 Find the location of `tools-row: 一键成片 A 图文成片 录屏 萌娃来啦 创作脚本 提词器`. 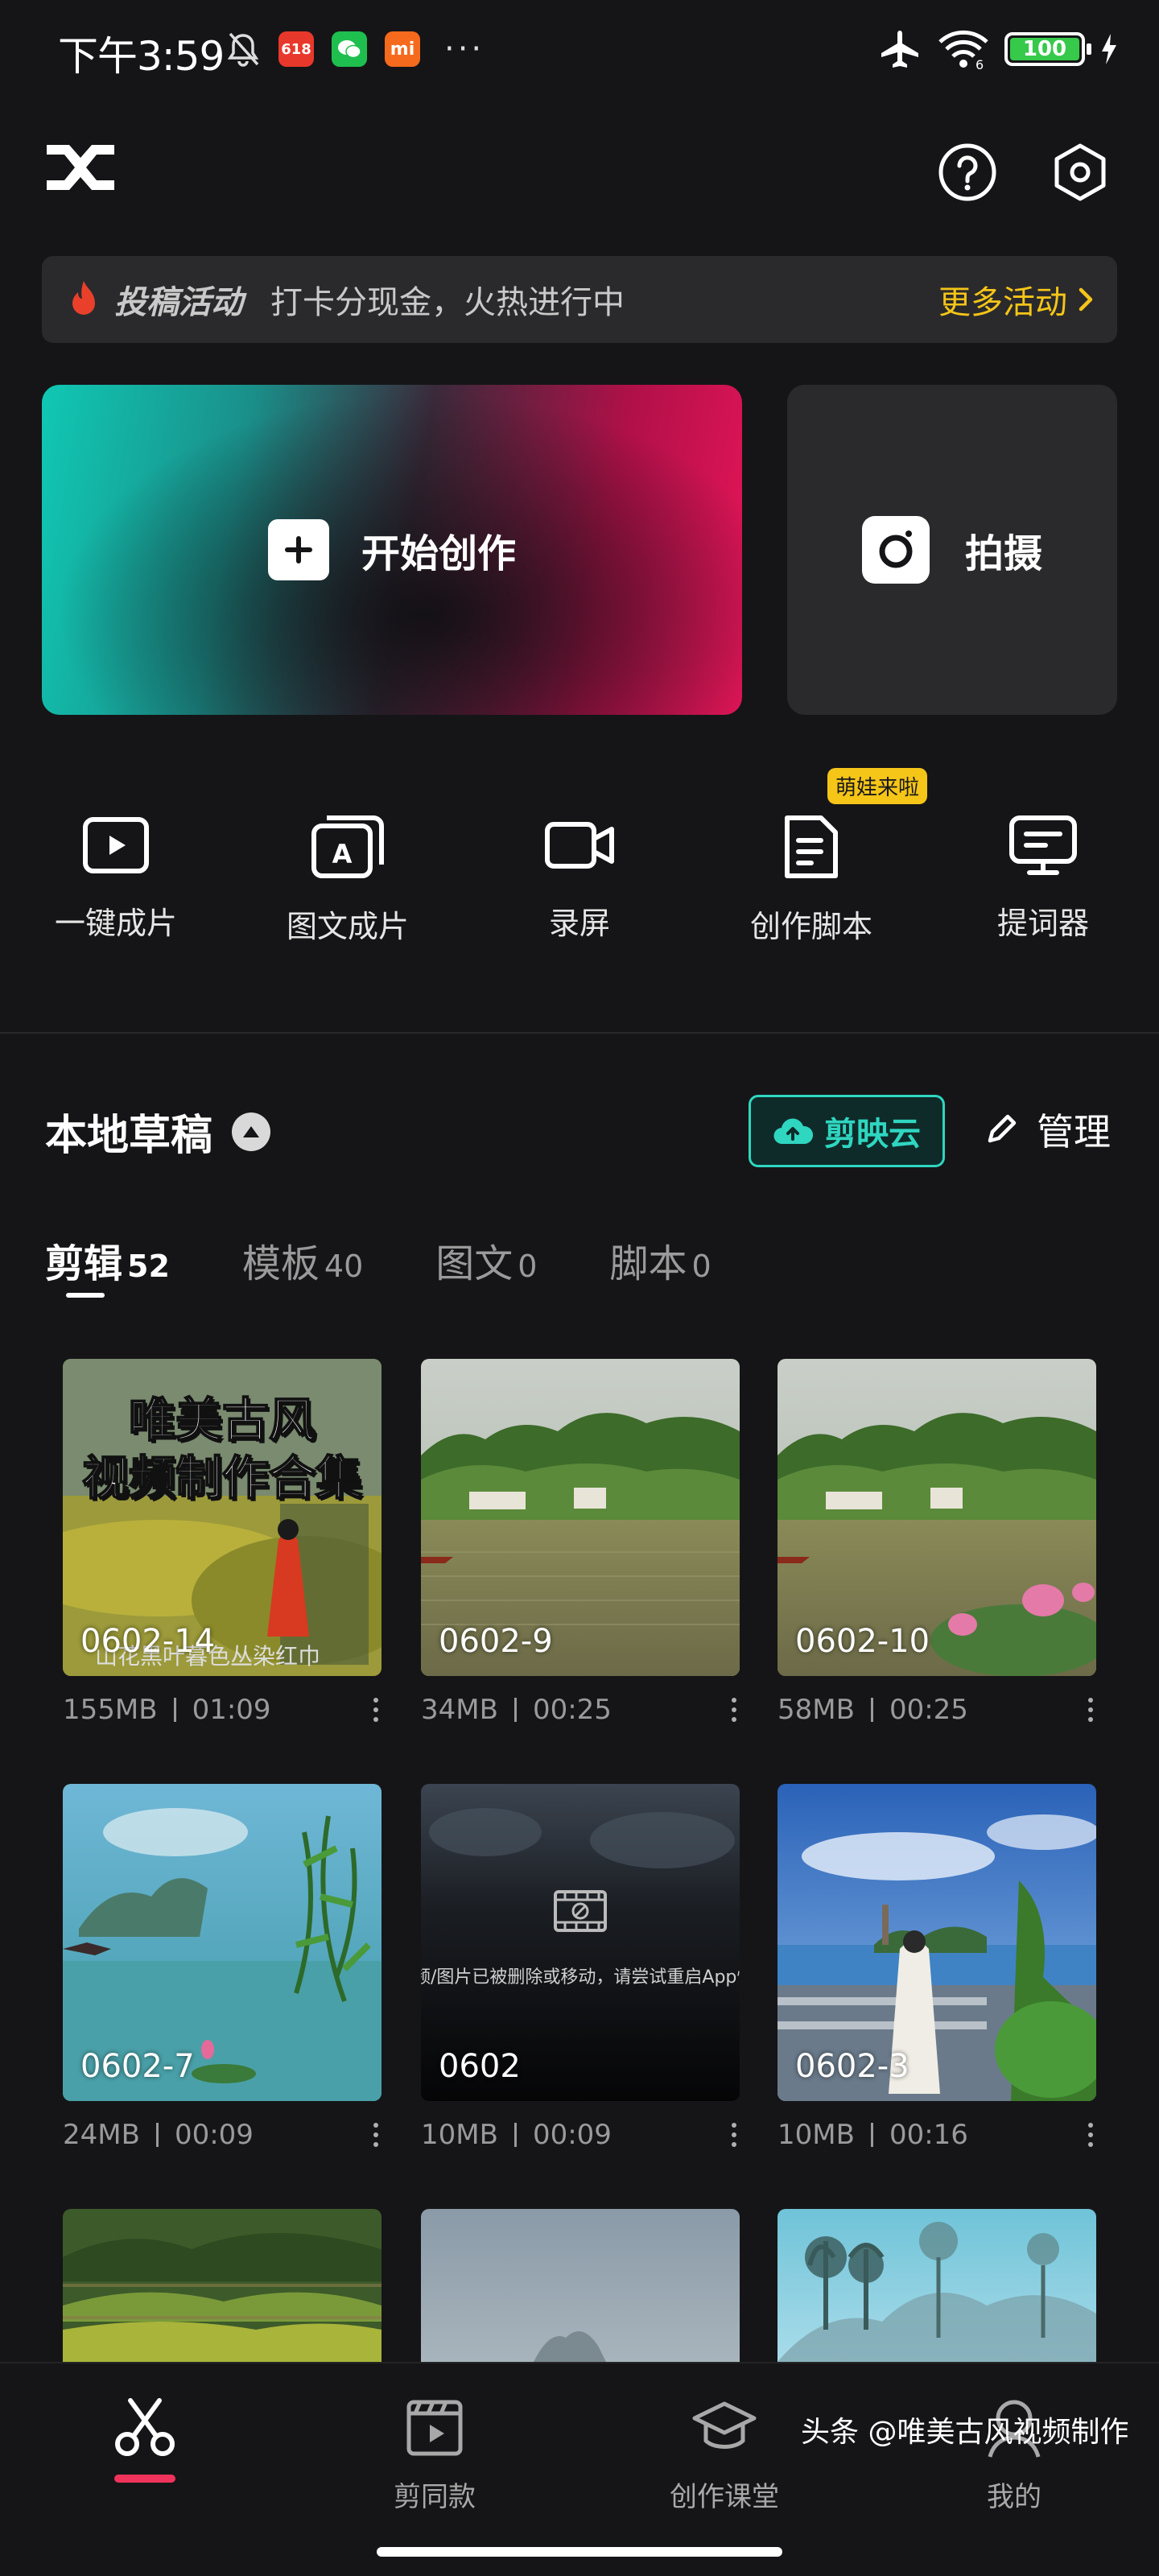

tools-row: 一键成片 A 图文成片 录屏 萌娃来啦 创作脚本 提词器 is located at coordinates (579, 863).